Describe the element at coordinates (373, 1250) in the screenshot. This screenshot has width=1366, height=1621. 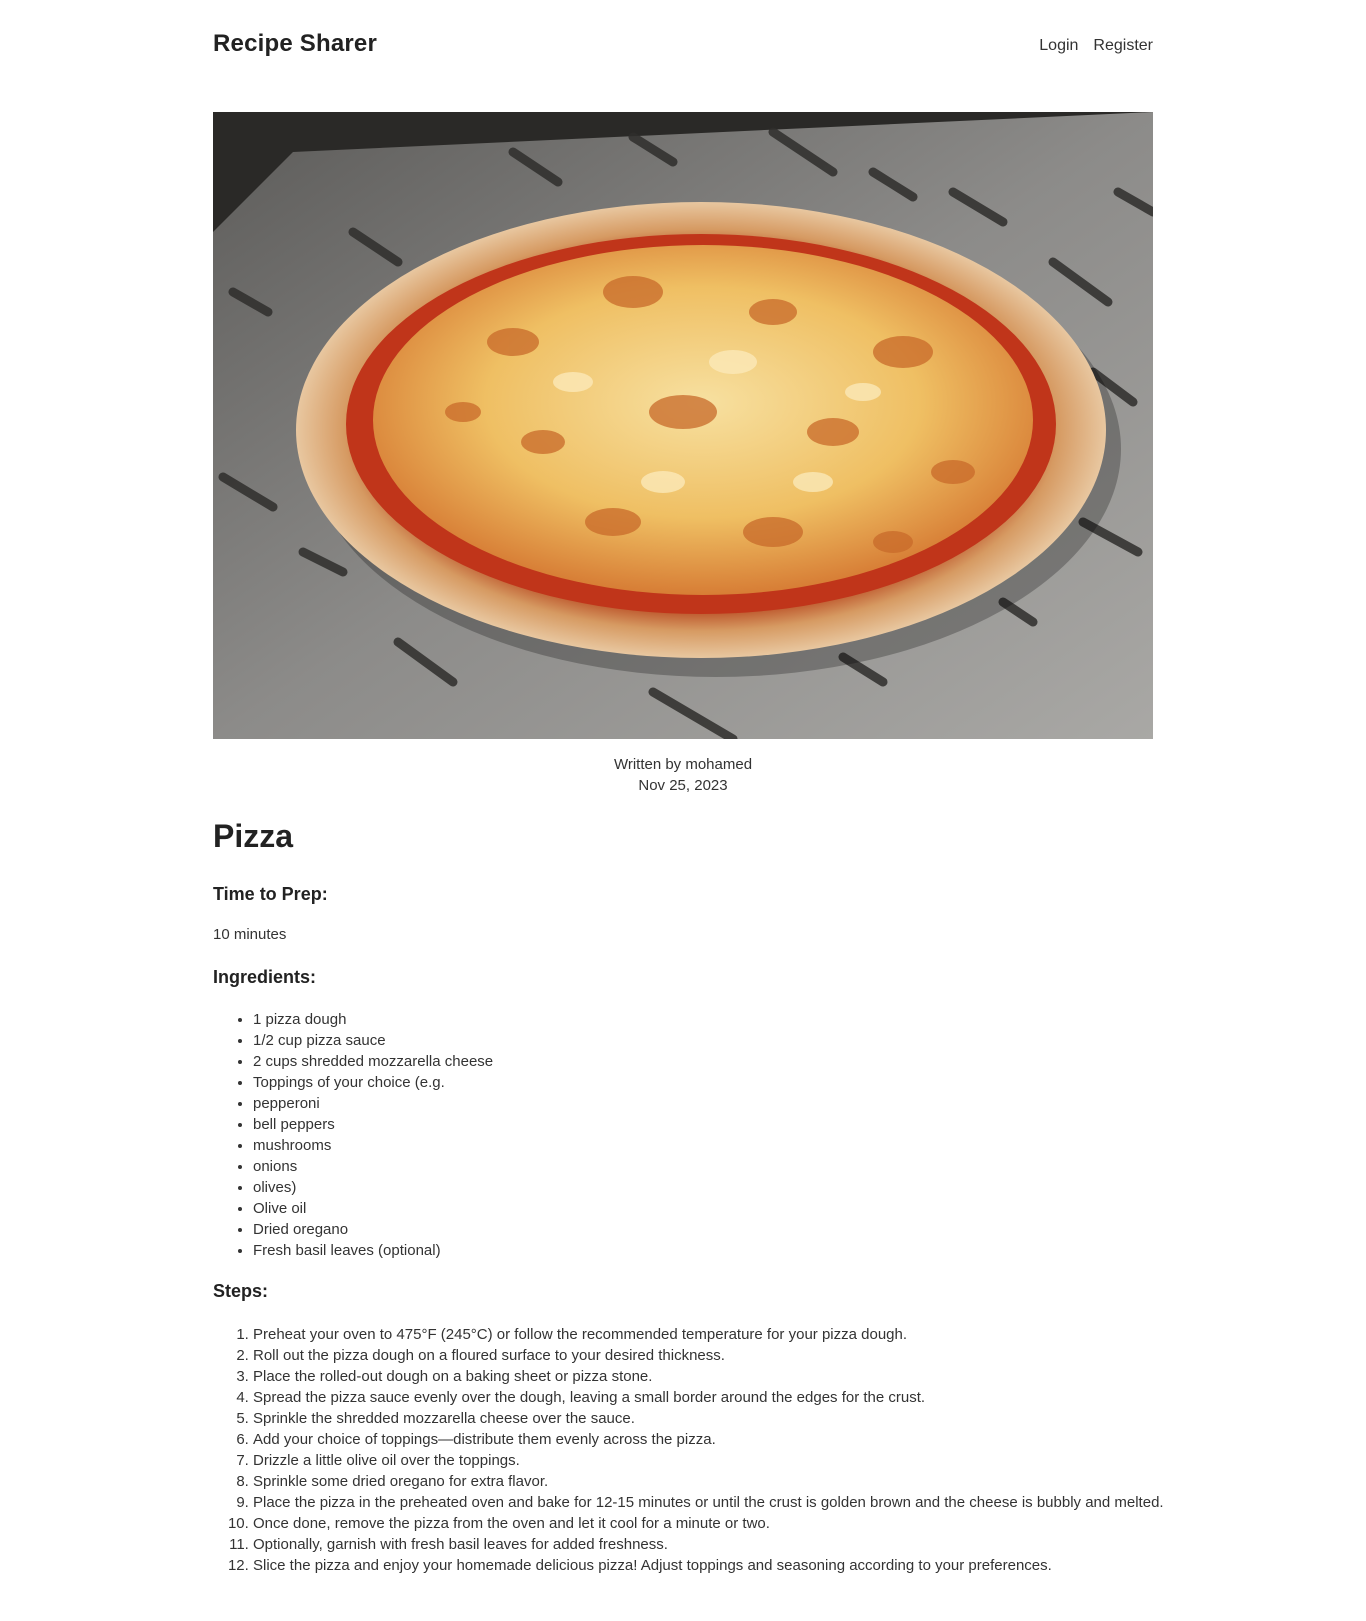
I see `ingredient-item: Fresh basil leaves (optional)` at that location.